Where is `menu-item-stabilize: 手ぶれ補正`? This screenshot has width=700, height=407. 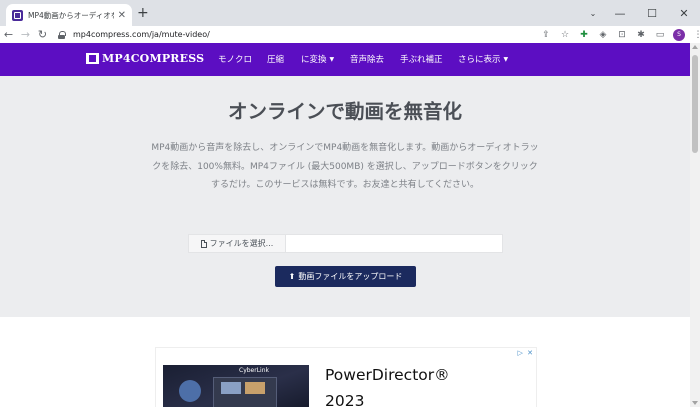
menu-item-stabilize: 手ぶれ補正 is located at coordinates (421, 59).